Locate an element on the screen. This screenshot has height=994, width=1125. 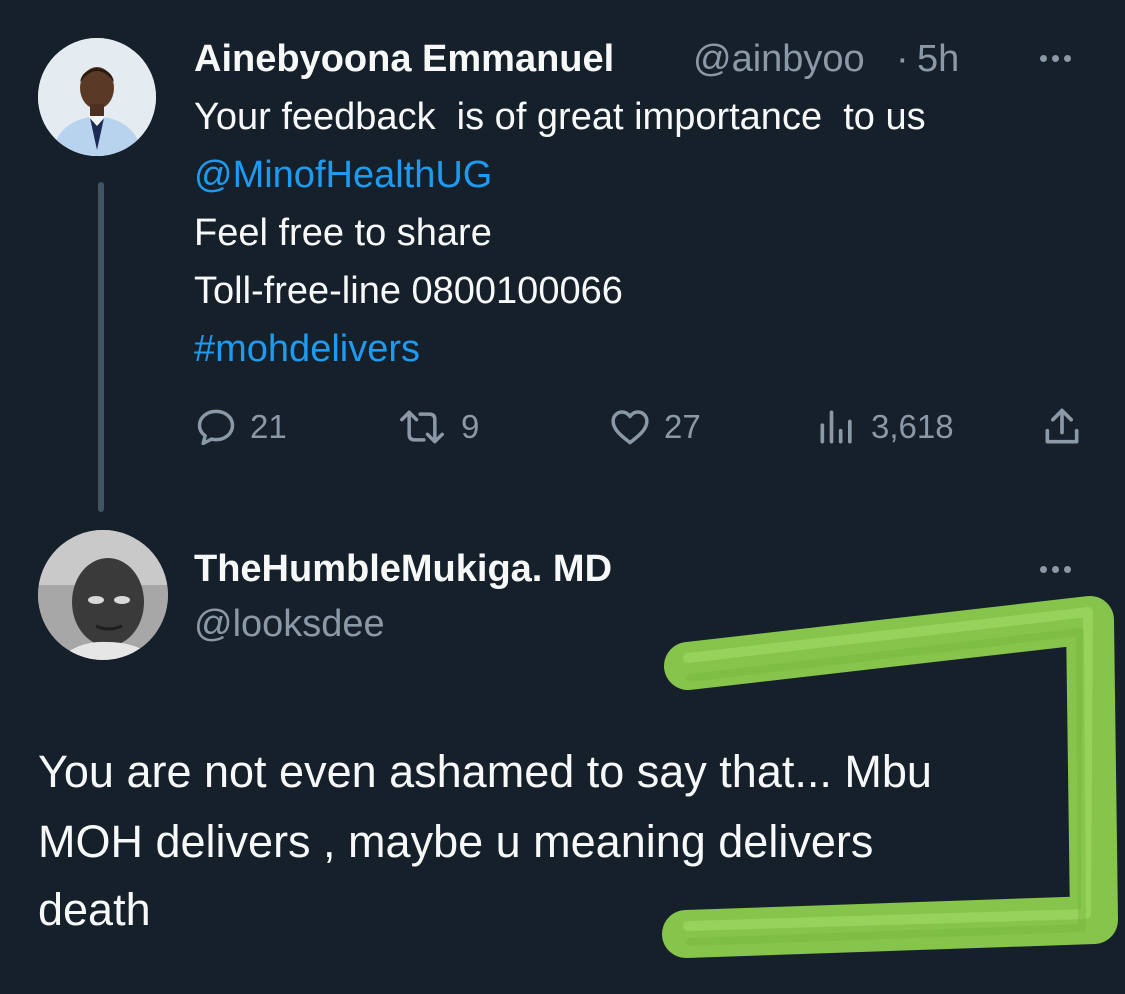
speech-bubble-icon is located at coordinates (216, 427).